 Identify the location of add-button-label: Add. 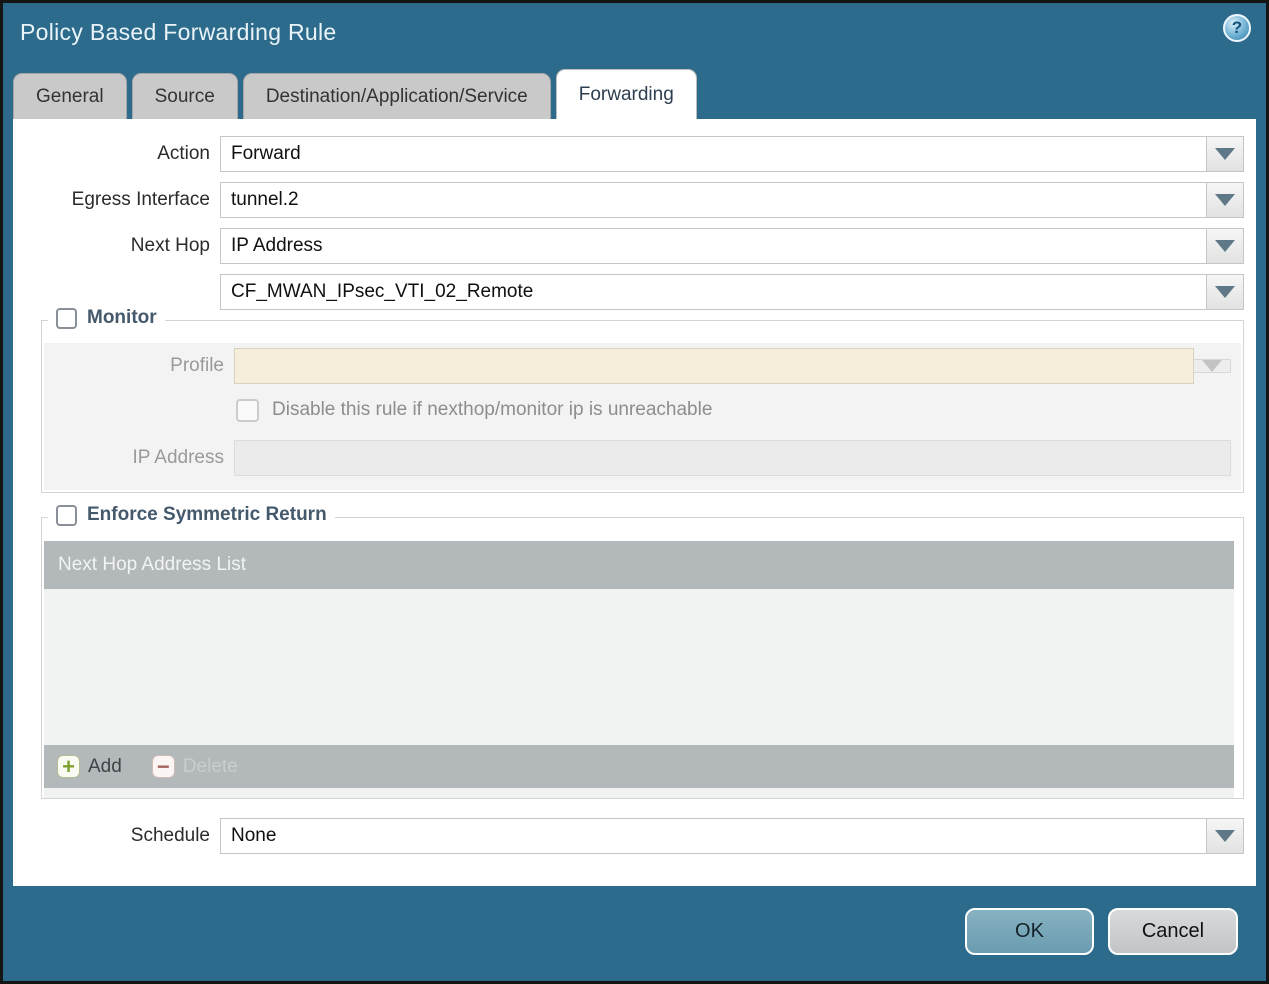
(105, 766).